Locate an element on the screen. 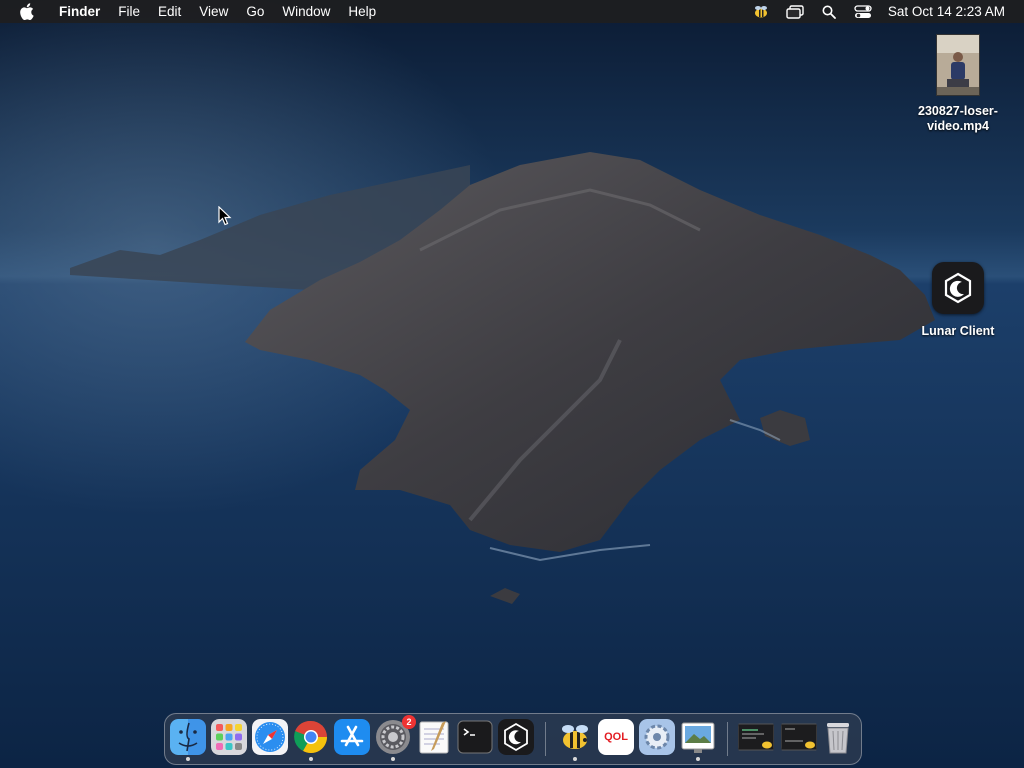 Image resolution: width=1024 pixels, height=768 pixels. dock-preview is located at coordinates (698, 740).